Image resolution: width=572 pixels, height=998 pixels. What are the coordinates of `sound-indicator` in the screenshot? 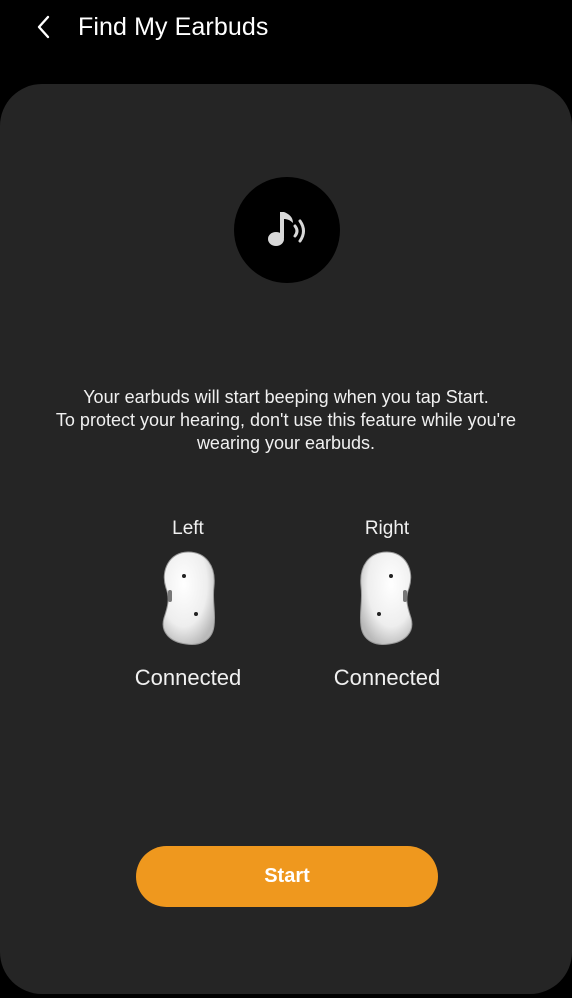 It's located at (287, 230).